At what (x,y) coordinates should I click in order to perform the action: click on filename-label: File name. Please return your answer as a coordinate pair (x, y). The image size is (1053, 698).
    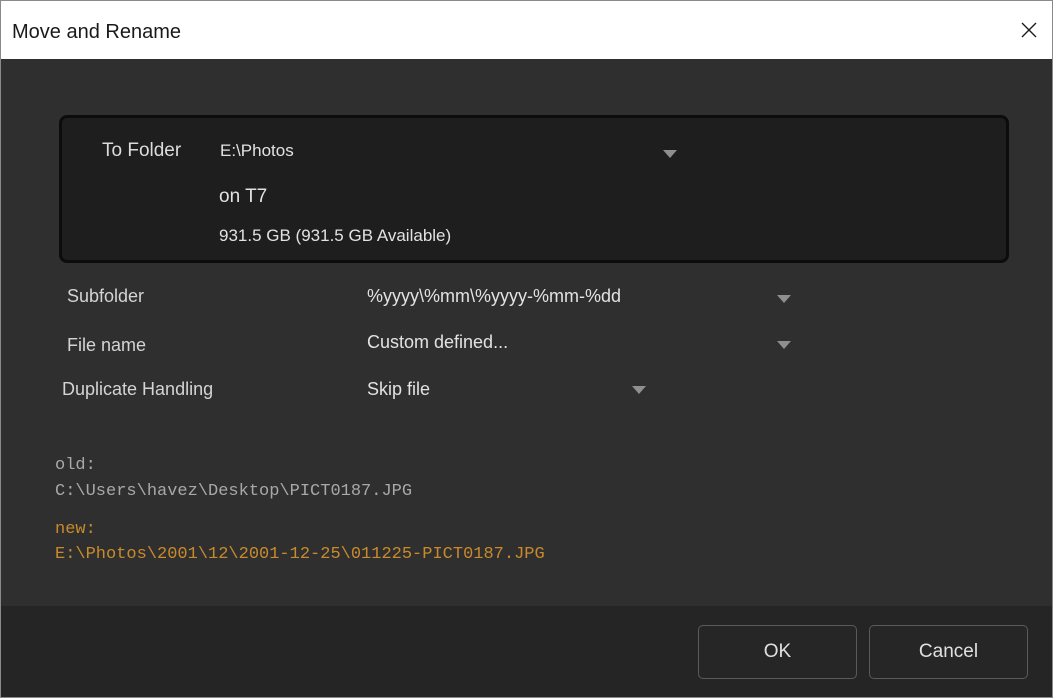
    Looking at the image, I should click on (107, 345).